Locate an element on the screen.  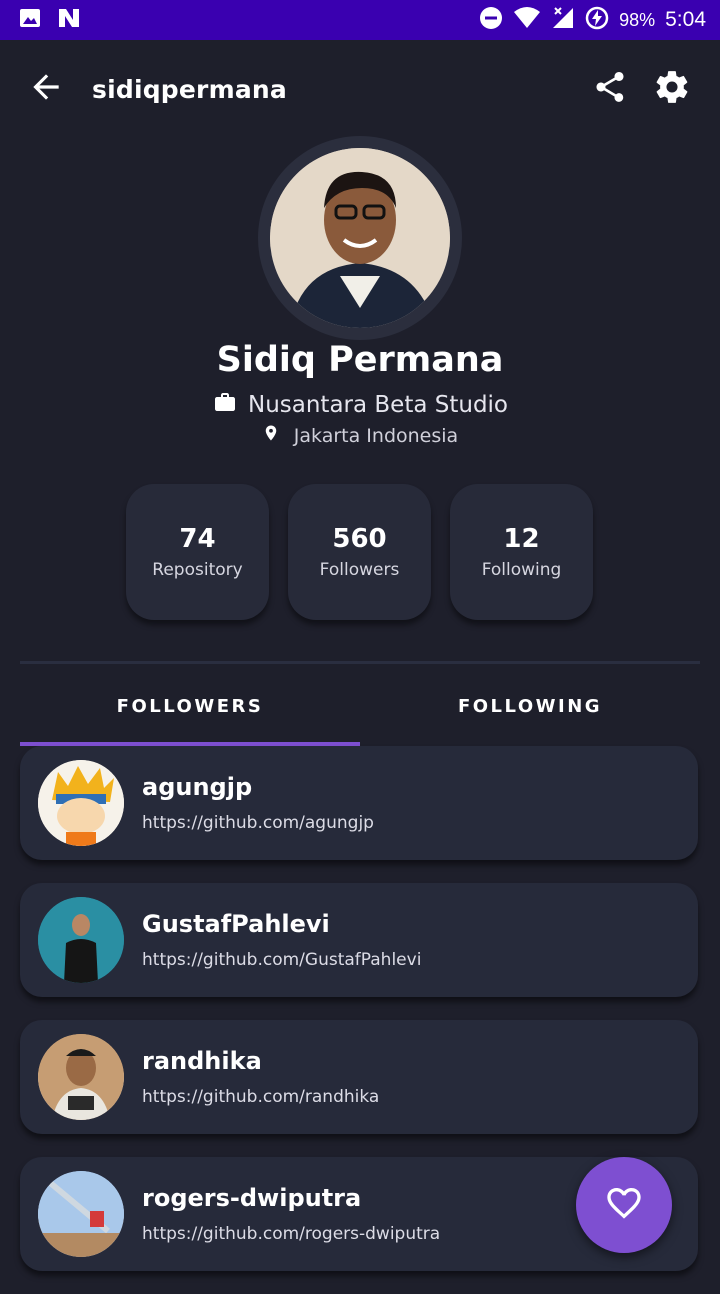
gear-icon is located at coordinates (672, 89).